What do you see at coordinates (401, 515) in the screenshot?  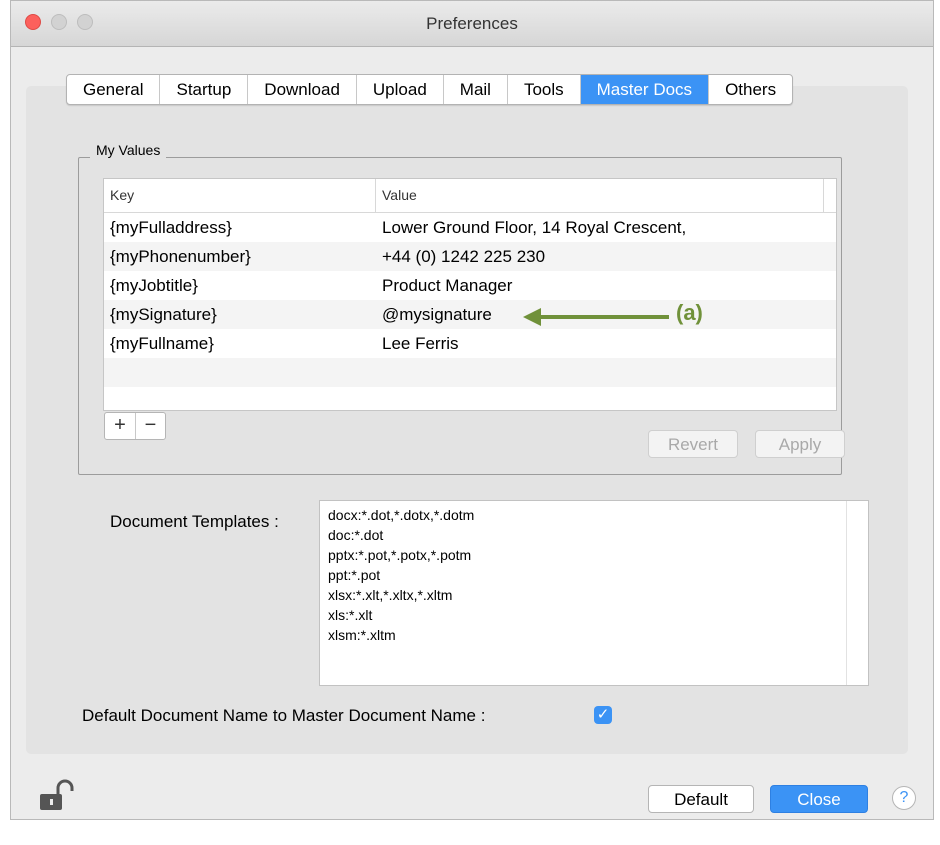 I see `template-line: docx:*.dot,*.dotx,*.dotm` at bounding box center [401, 515].